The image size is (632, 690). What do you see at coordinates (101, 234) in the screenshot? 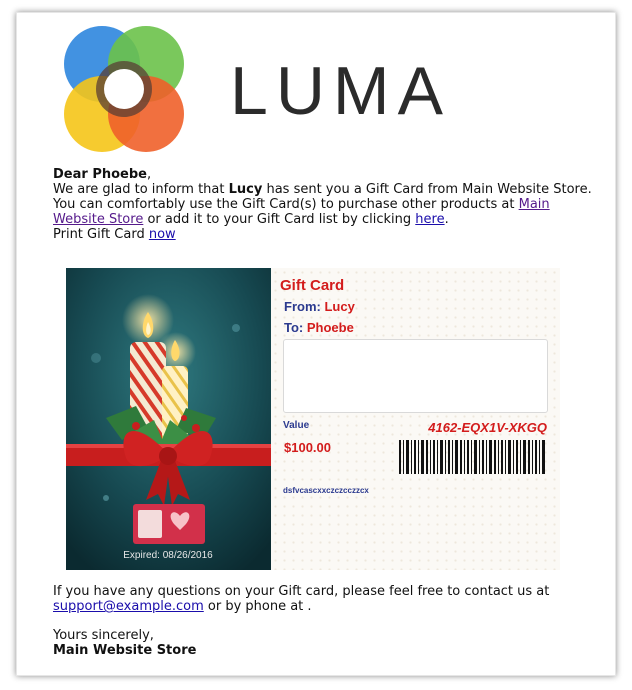
I see `print-text: Print Gift Card` at bounding box center [101, 234].